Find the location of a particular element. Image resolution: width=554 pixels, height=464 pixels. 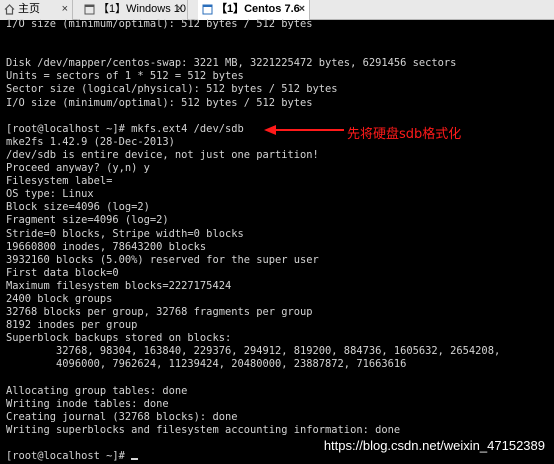

terminal-line: First data block=0 is located at coordinates (62, 272).